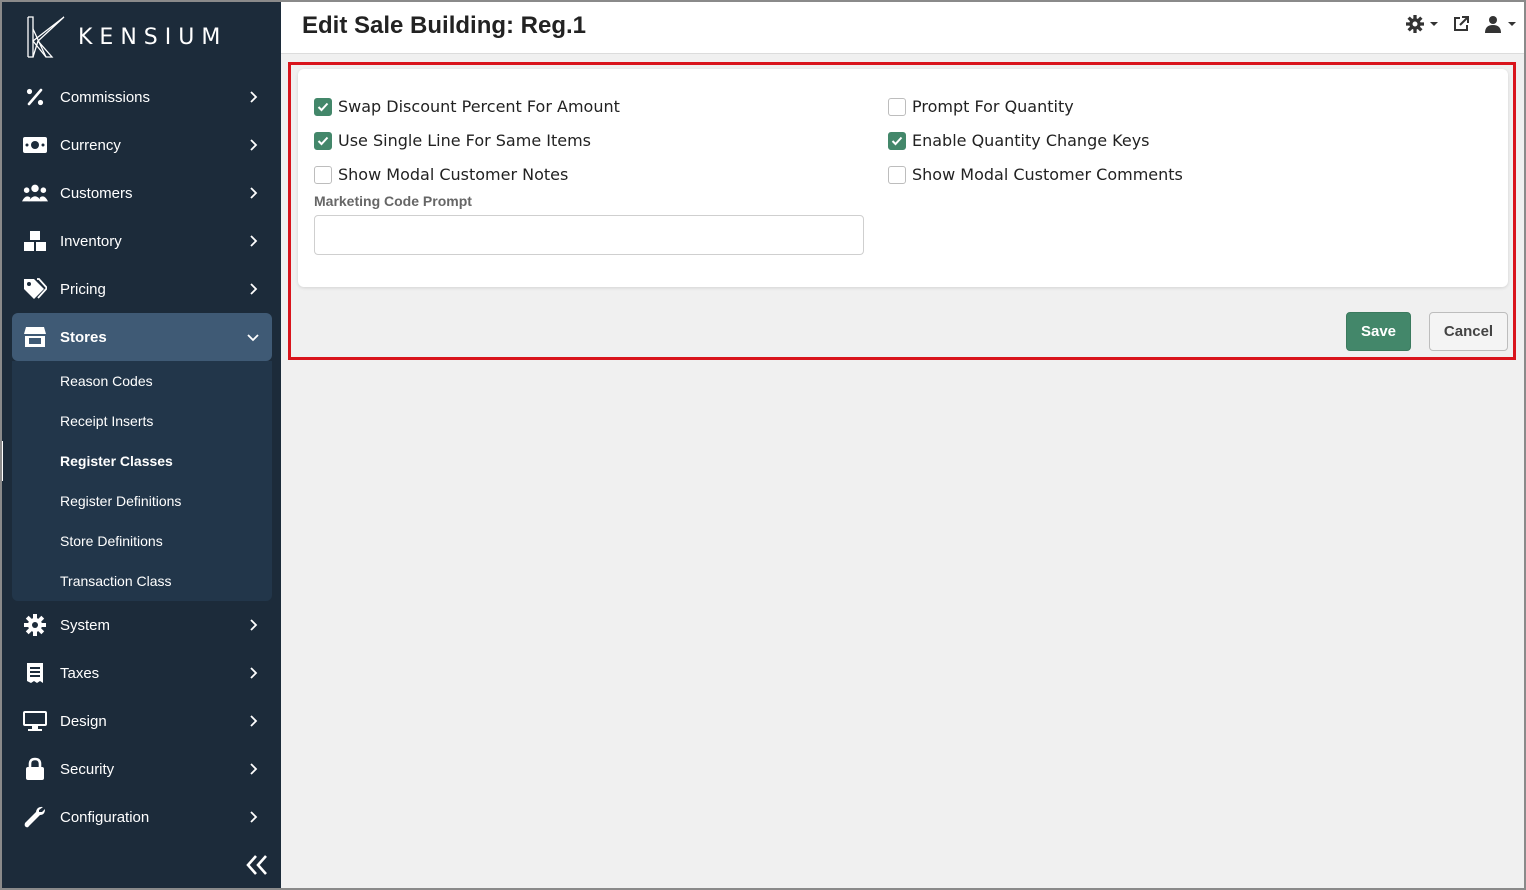 The width and height of the screenshot is (1526, 890). I want to click on user-menu-button, so click(1500, 24).